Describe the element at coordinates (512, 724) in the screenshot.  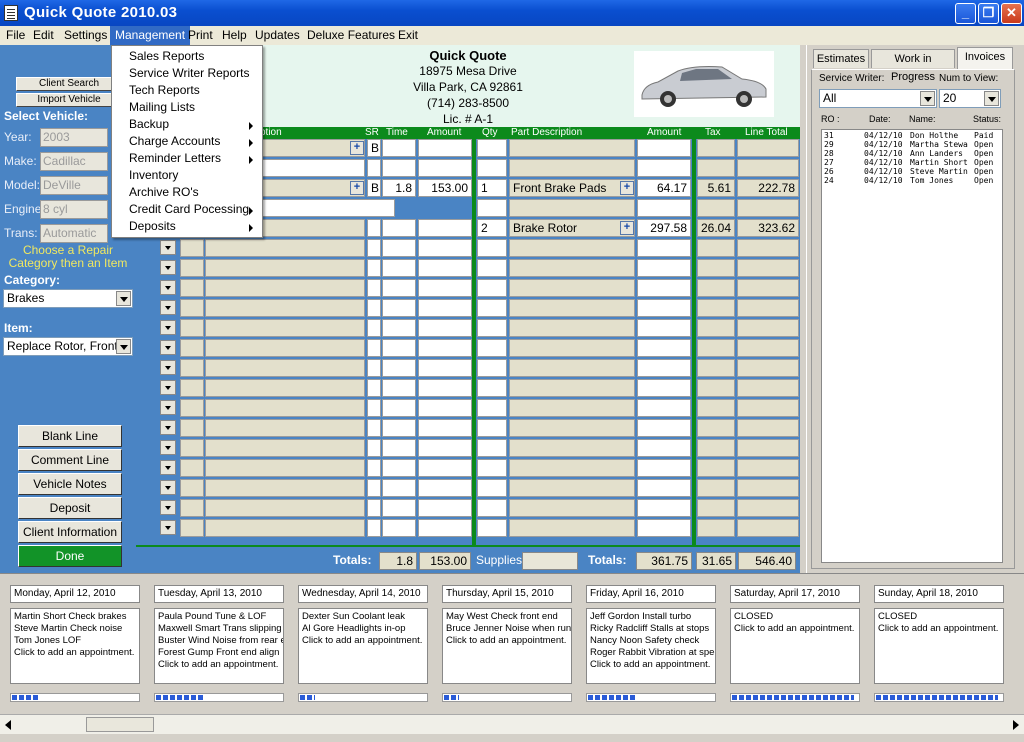
I see `horizontal-scrollbar` at that location.